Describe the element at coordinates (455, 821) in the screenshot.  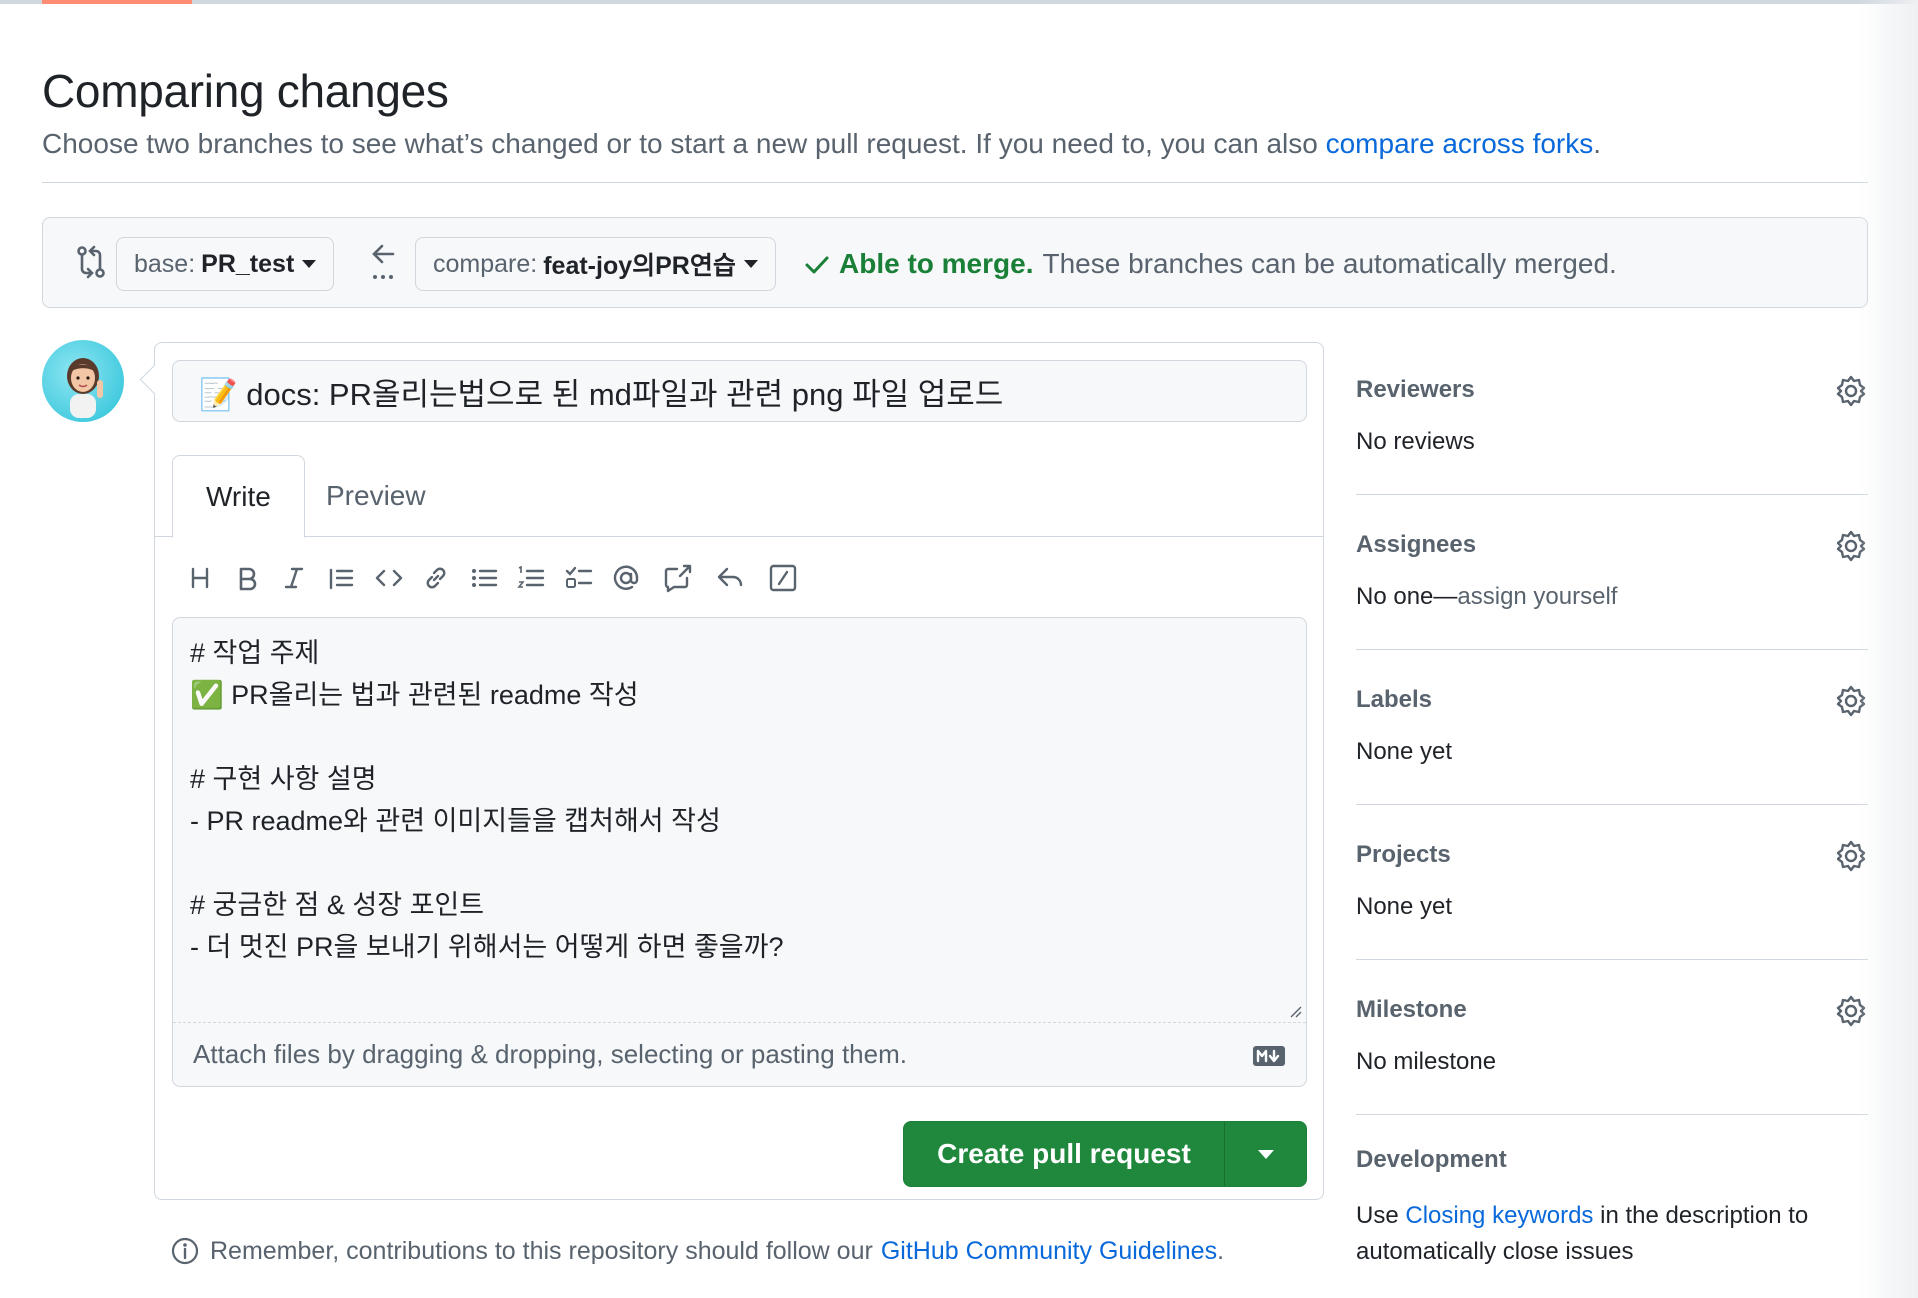
I see `body-line: - PR readme와 관련 이미지들을 캡처해서 작성` at that location.